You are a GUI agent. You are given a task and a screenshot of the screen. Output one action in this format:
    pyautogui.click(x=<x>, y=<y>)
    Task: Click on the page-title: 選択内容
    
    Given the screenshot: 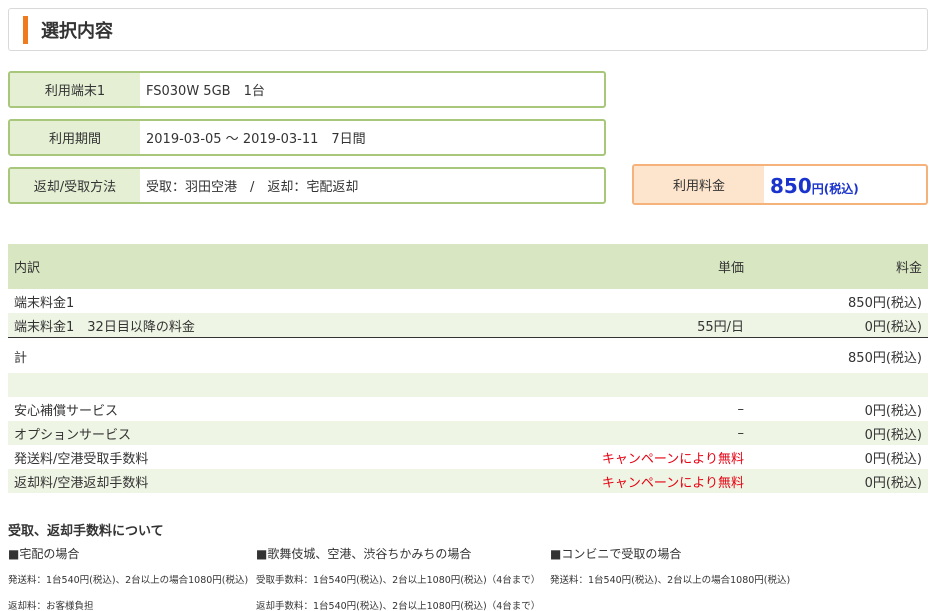 What is the action you would take?
    pyautogui.click(x=77, y=31)
    